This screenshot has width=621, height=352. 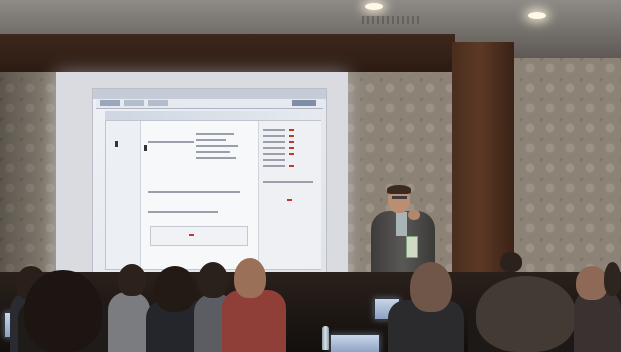 What do you see at coordinates (412, 247) in the screenshot?
I see `presenter-lanyard-badge` at bounding box center [412, 247].